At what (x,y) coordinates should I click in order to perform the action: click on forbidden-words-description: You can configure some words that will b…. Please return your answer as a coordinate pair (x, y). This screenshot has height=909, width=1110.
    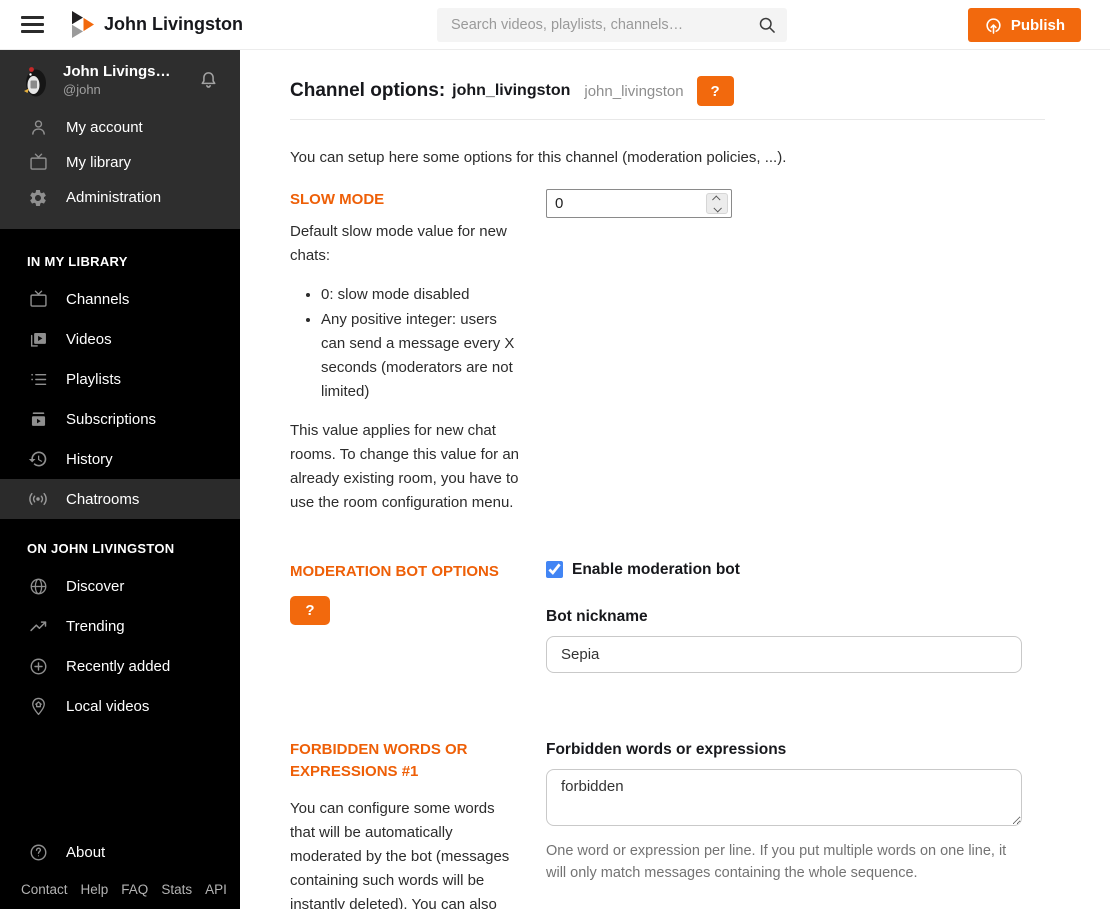
    Looking at the image, I should click on (400, 854).